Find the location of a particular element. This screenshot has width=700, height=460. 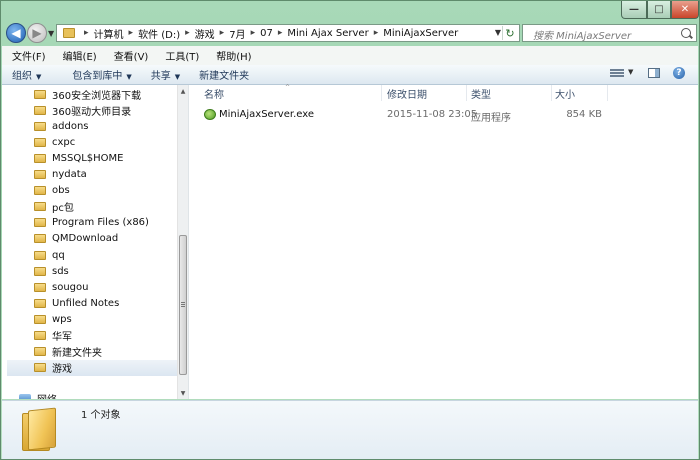

tree-item: pc包 is located at coordinates (92, 207).